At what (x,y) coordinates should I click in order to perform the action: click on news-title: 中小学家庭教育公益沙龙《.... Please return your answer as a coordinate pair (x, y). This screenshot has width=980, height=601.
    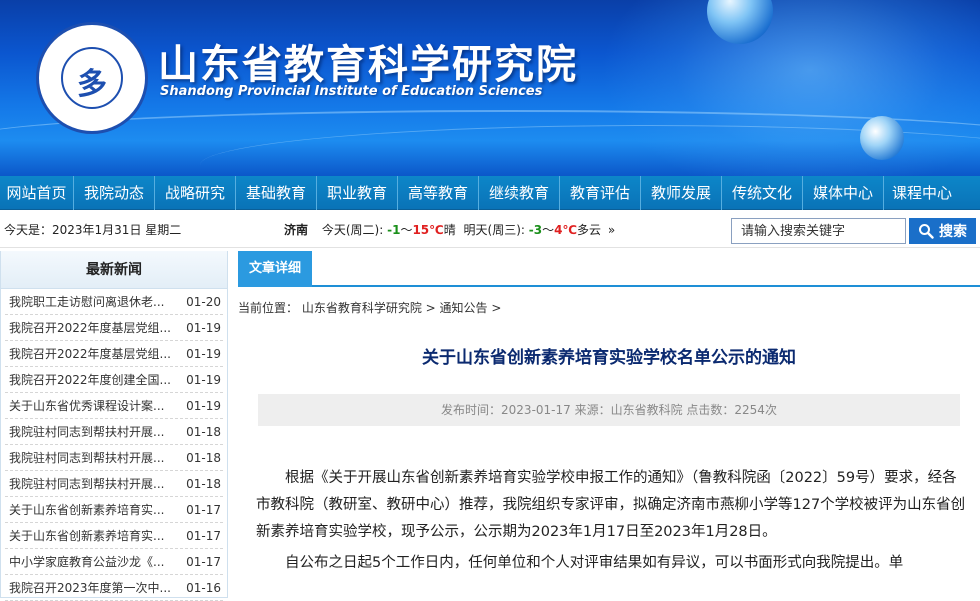
    Looking at the image, I should click on (87, 561).